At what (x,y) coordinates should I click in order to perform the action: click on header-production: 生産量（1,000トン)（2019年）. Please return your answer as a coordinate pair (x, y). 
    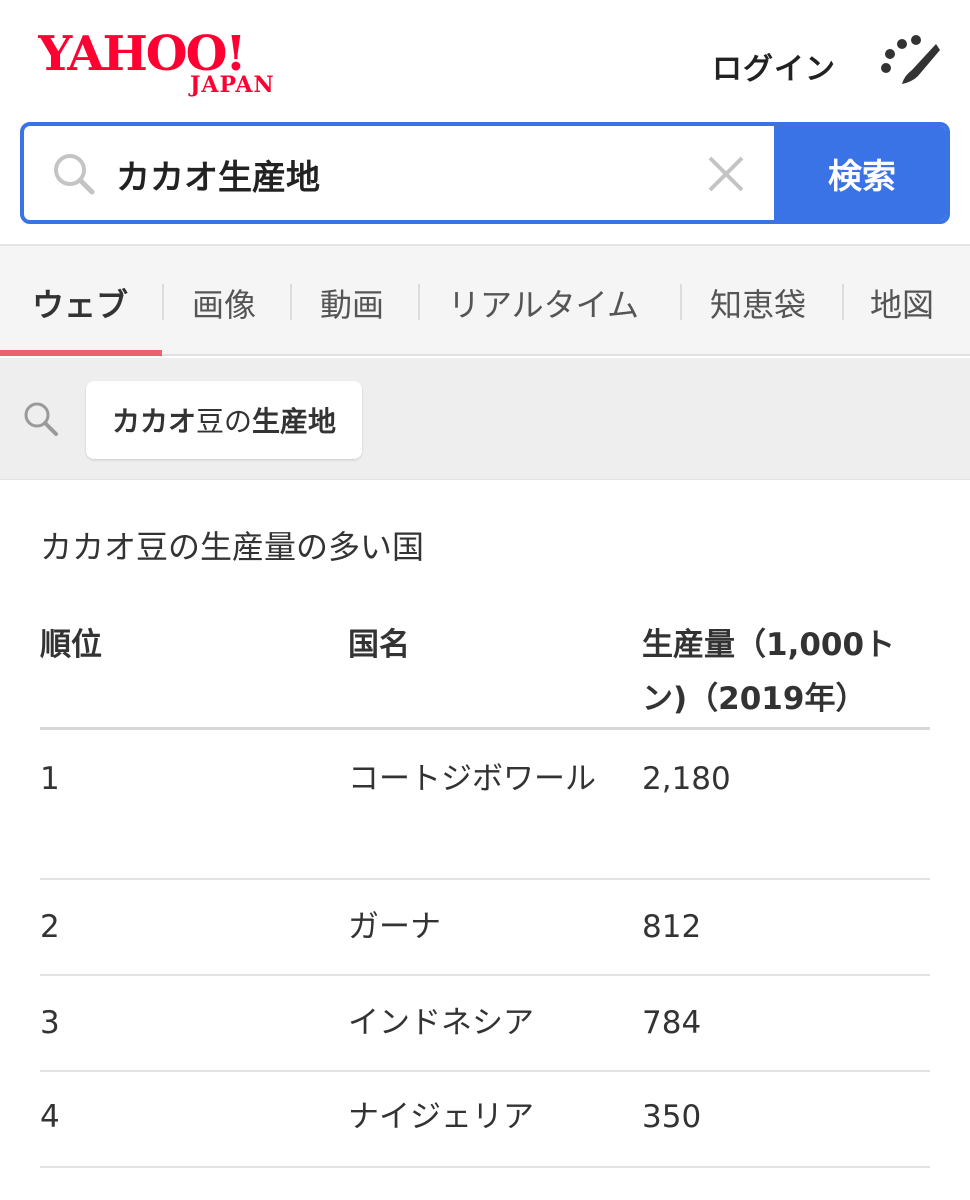
    Looking at the image, I should click on (769, 672).